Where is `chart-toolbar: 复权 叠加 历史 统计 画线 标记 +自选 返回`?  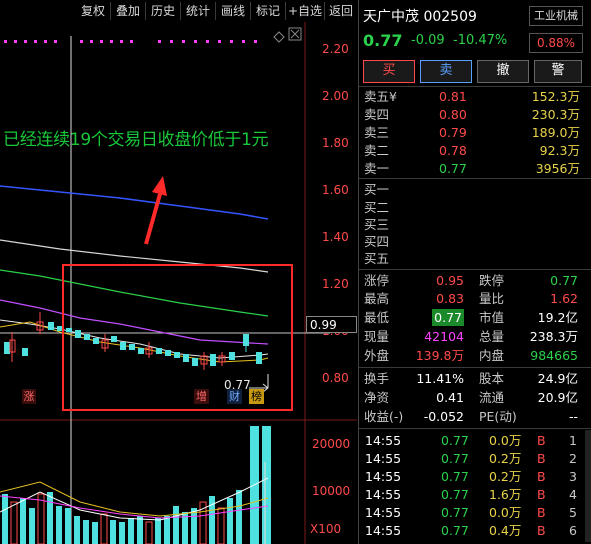 chart-toolbar: 复权 叠加 历史 统计 画线 标记 +自选 返回 is located at coordinates (178, 11).